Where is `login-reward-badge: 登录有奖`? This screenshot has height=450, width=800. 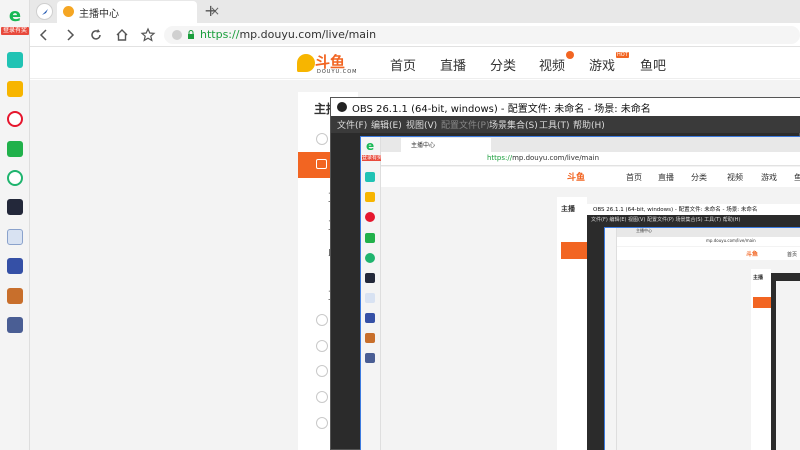 login-reward-badge: 登录有奖 is located at coordinates (15, 31).